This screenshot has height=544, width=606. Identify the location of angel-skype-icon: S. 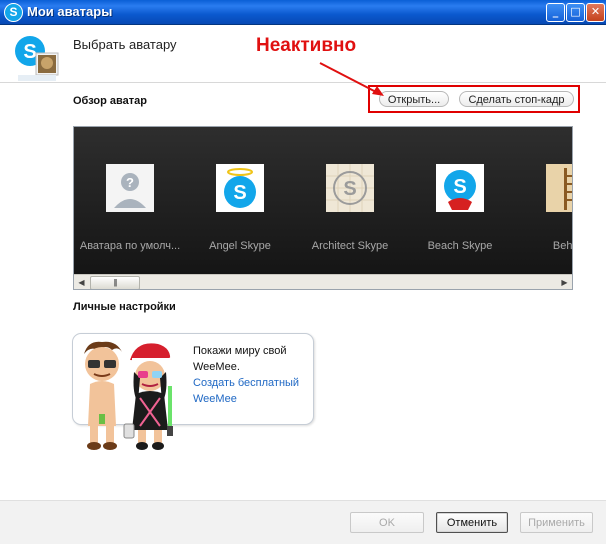
(240, 188).